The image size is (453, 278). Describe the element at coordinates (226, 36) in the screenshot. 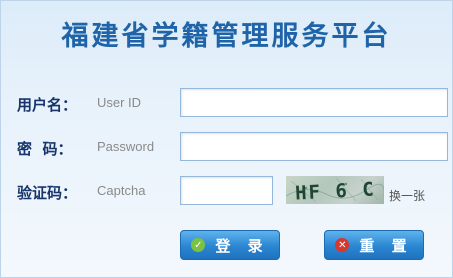

I see `page-title: 福建省学籍管理服务平台` at that location.